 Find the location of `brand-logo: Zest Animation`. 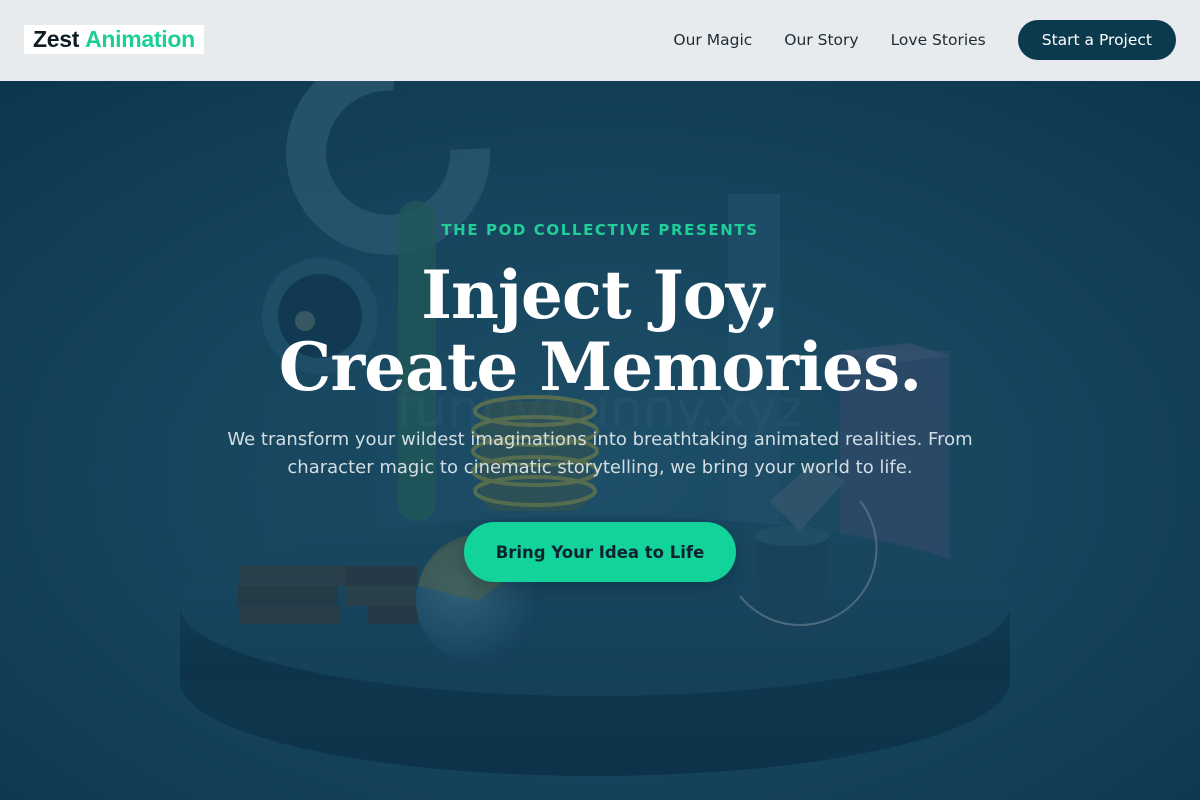

brand-logo: Zest Animation is located at coordinates (114, 39).